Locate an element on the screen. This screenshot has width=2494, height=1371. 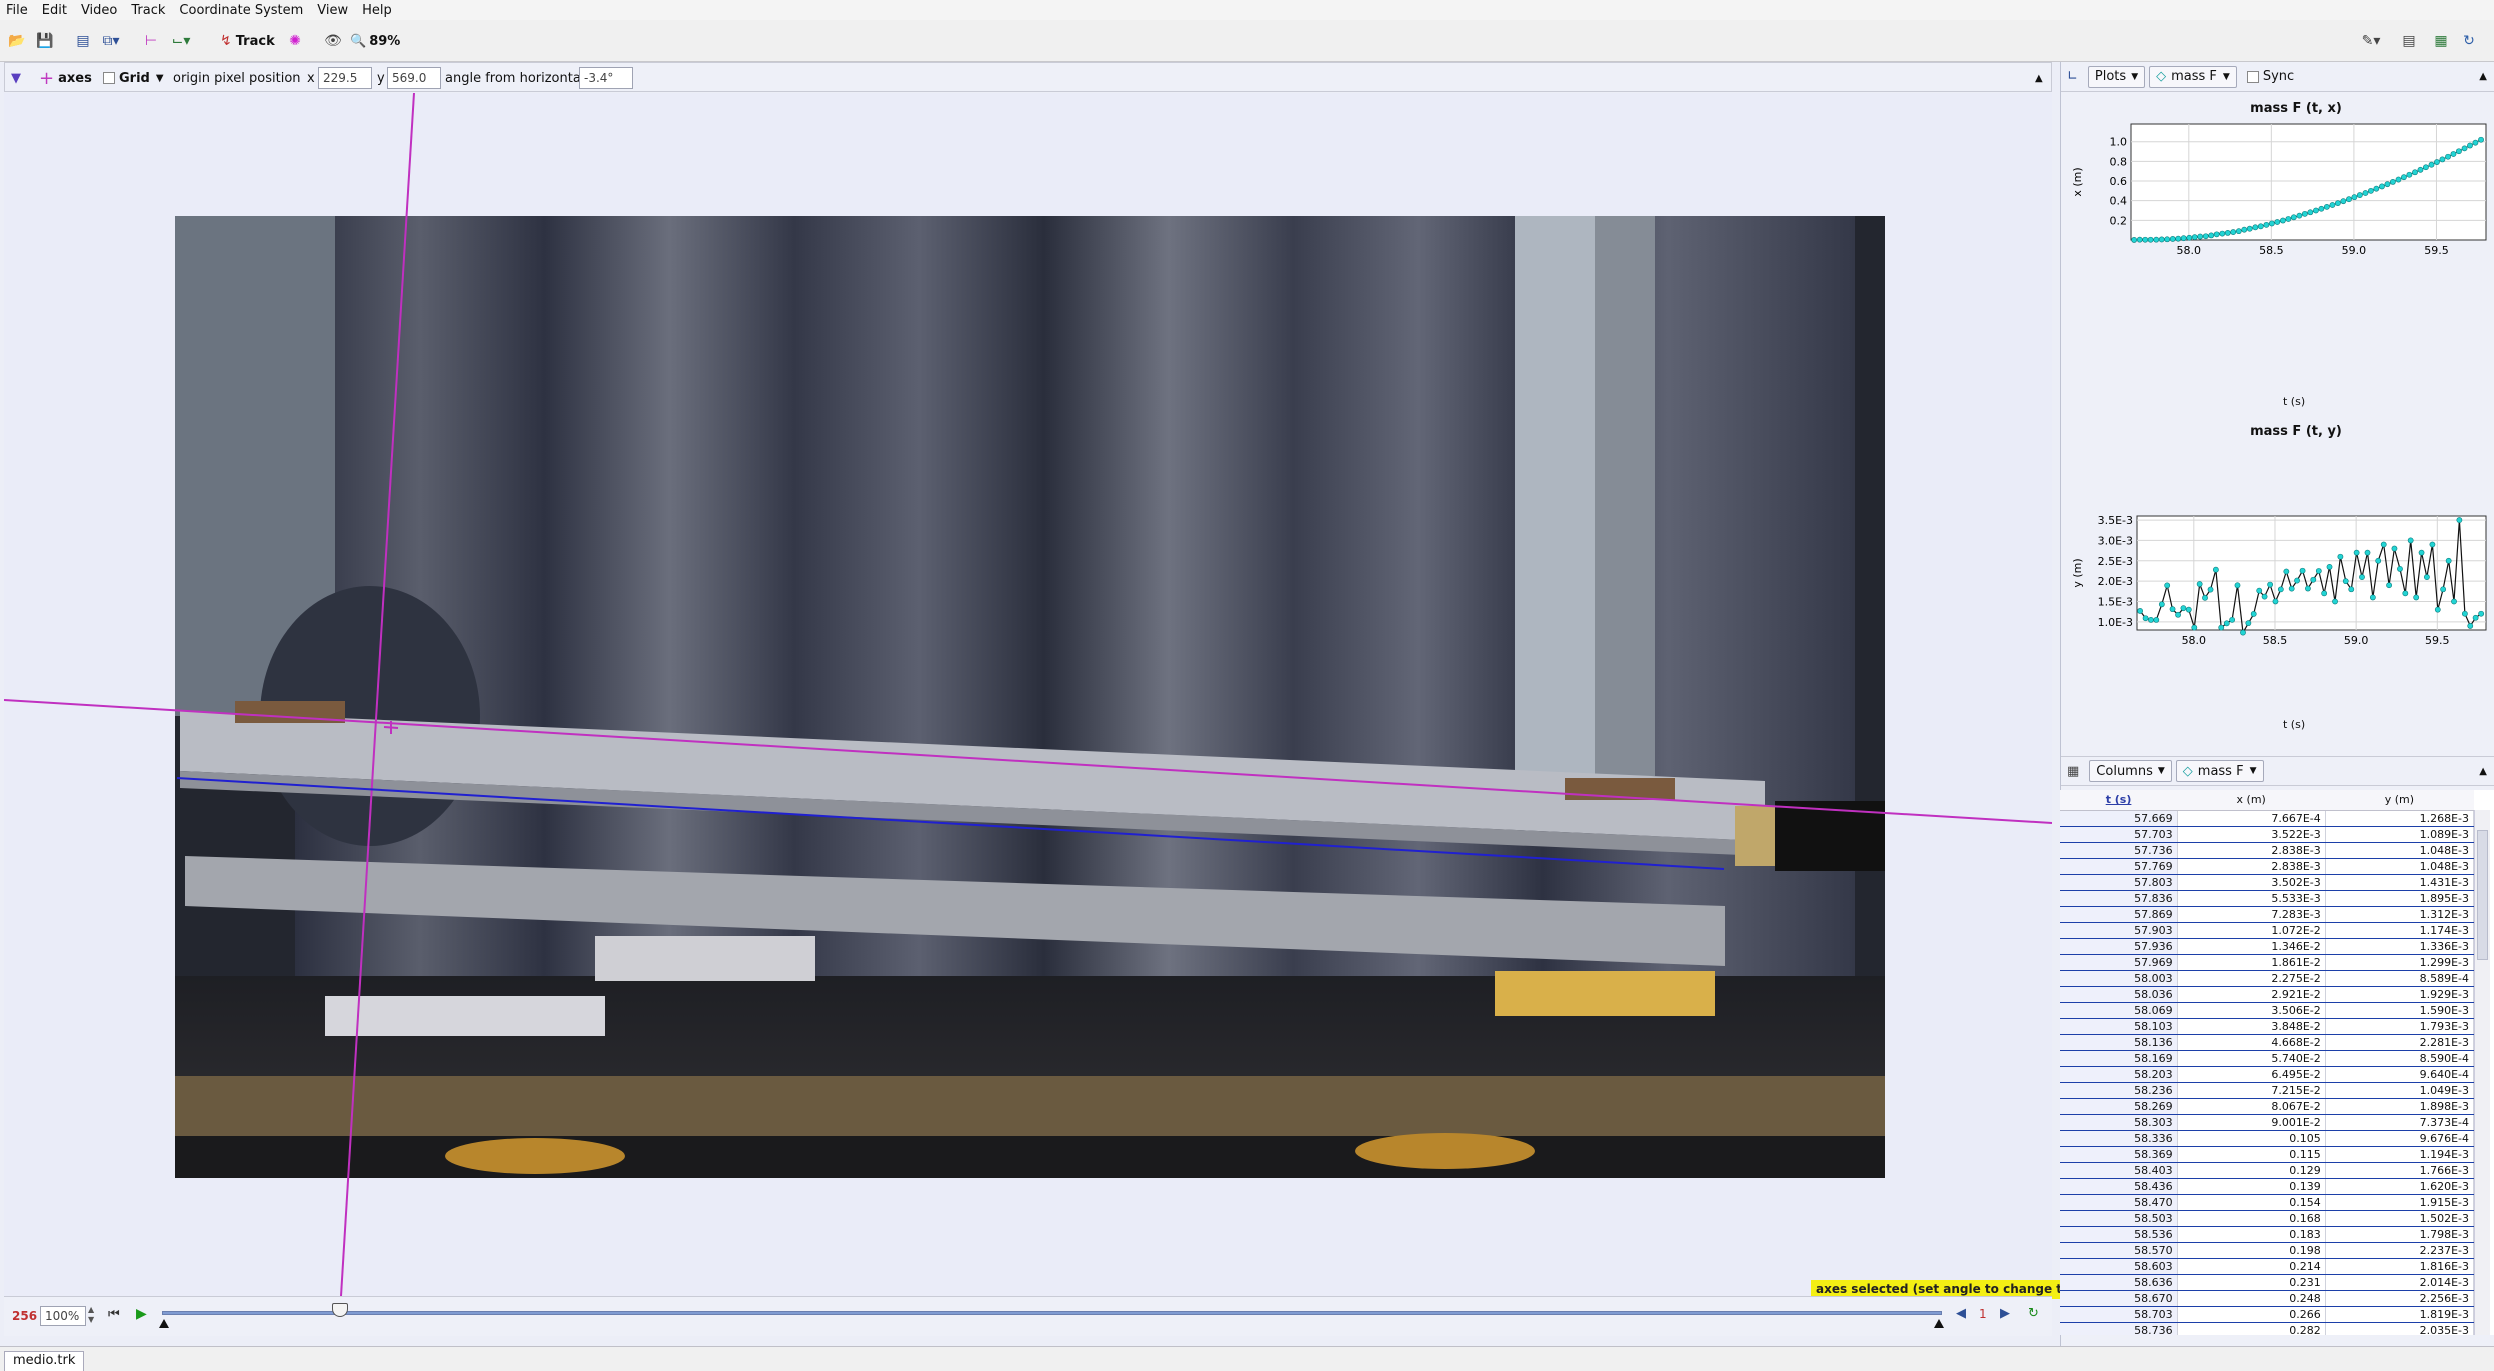
cell-x: 1.072E-2 is located at coordinates (2251, 930).